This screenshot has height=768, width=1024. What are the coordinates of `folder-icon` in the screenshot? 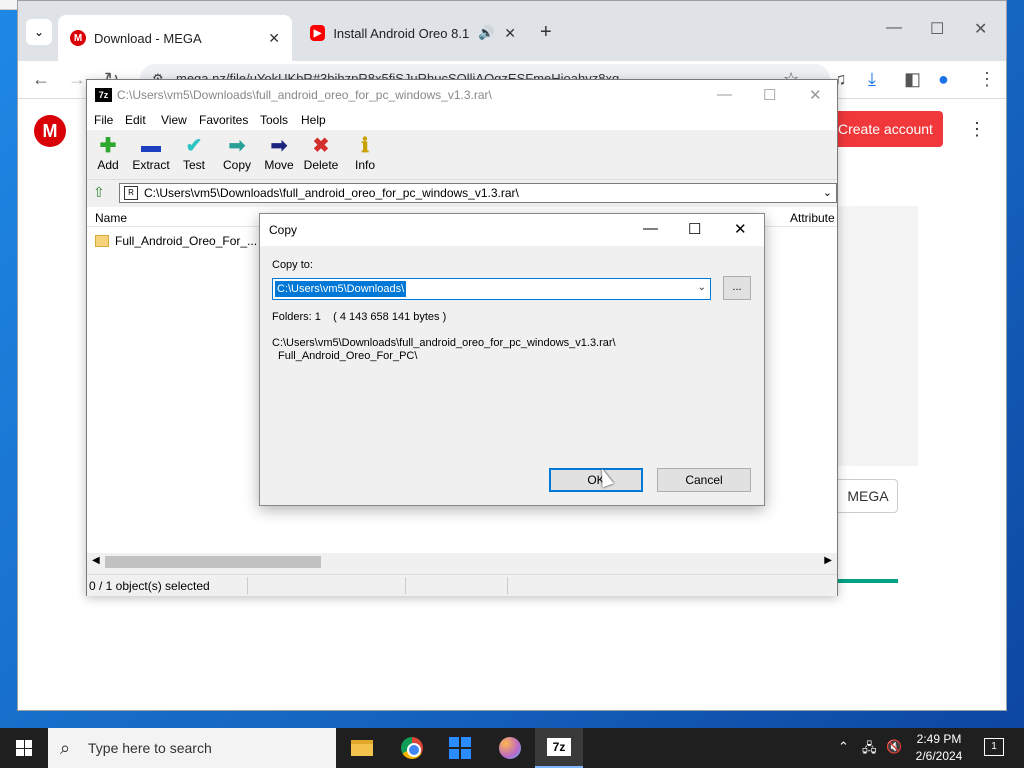 It's located at (362, 748).